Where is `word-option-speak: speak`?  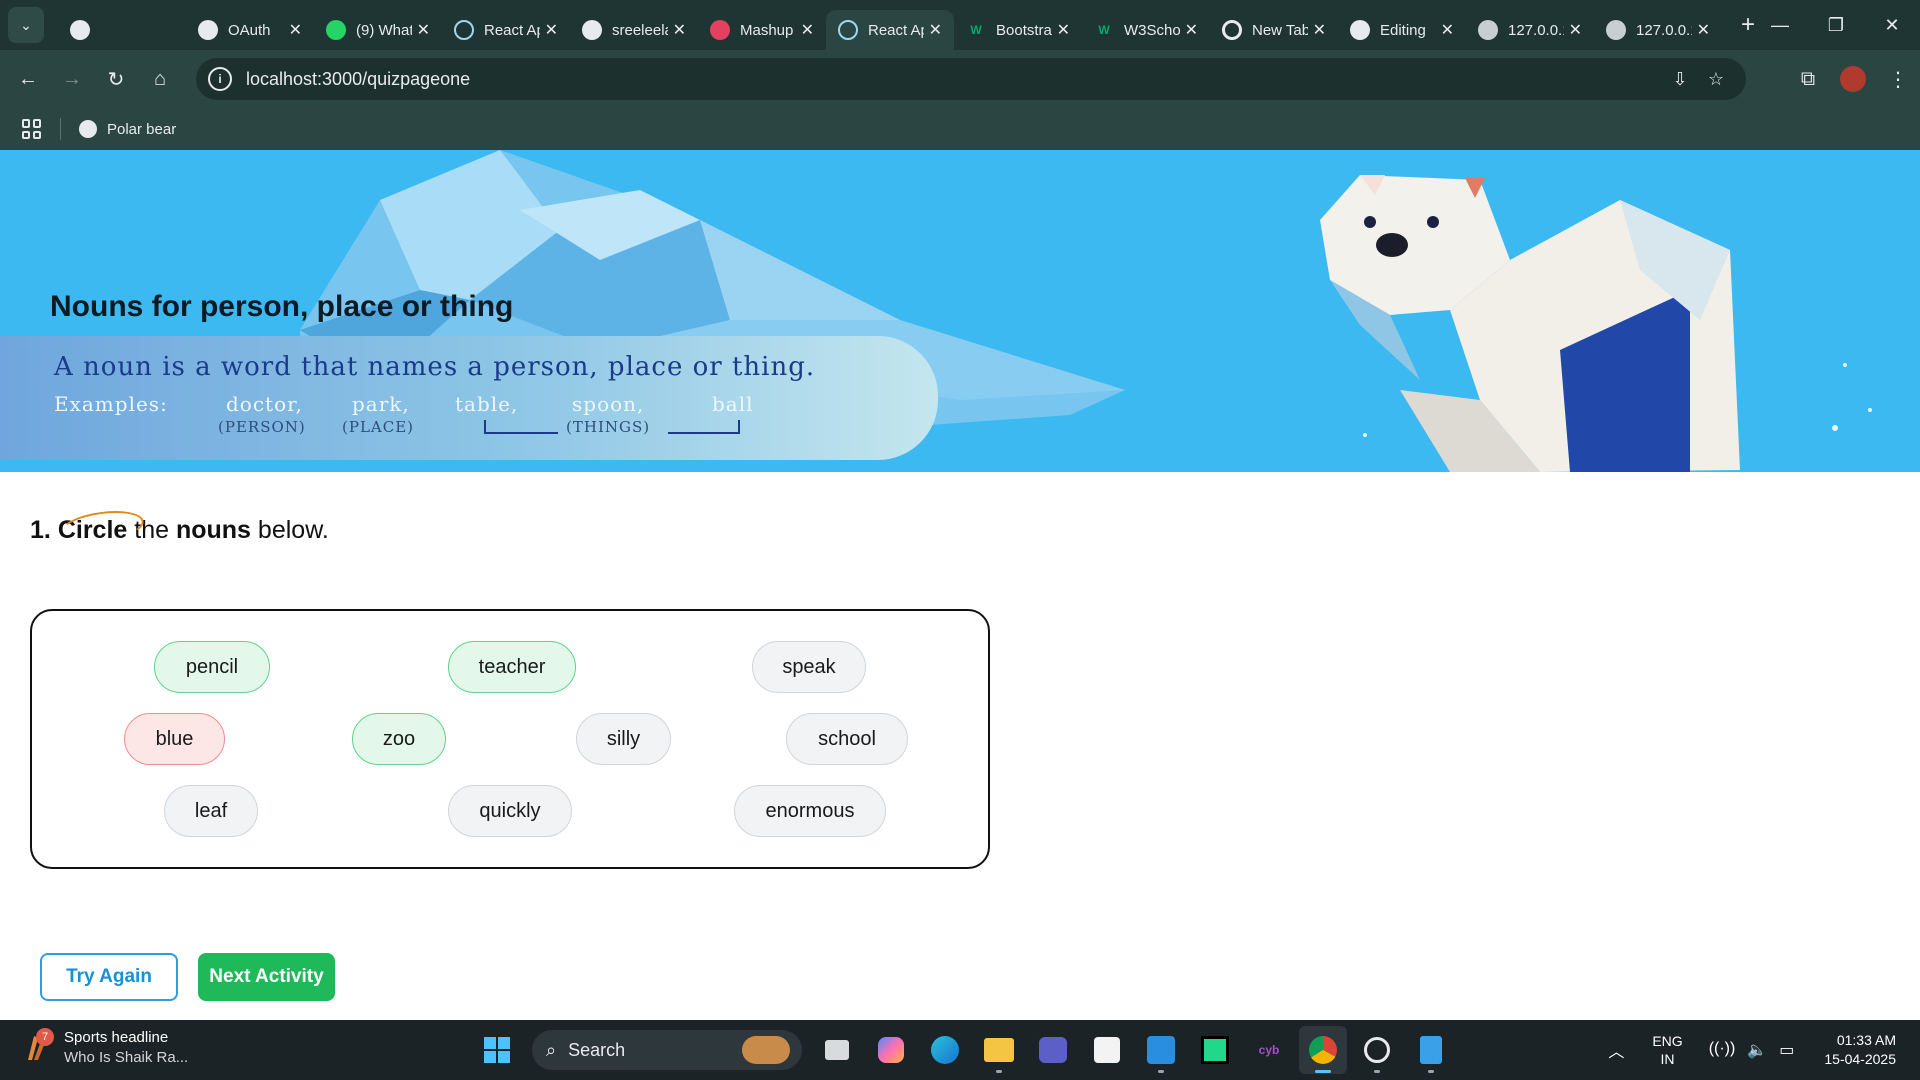 word-option-speak: speak is located at coordinates (809, 667).